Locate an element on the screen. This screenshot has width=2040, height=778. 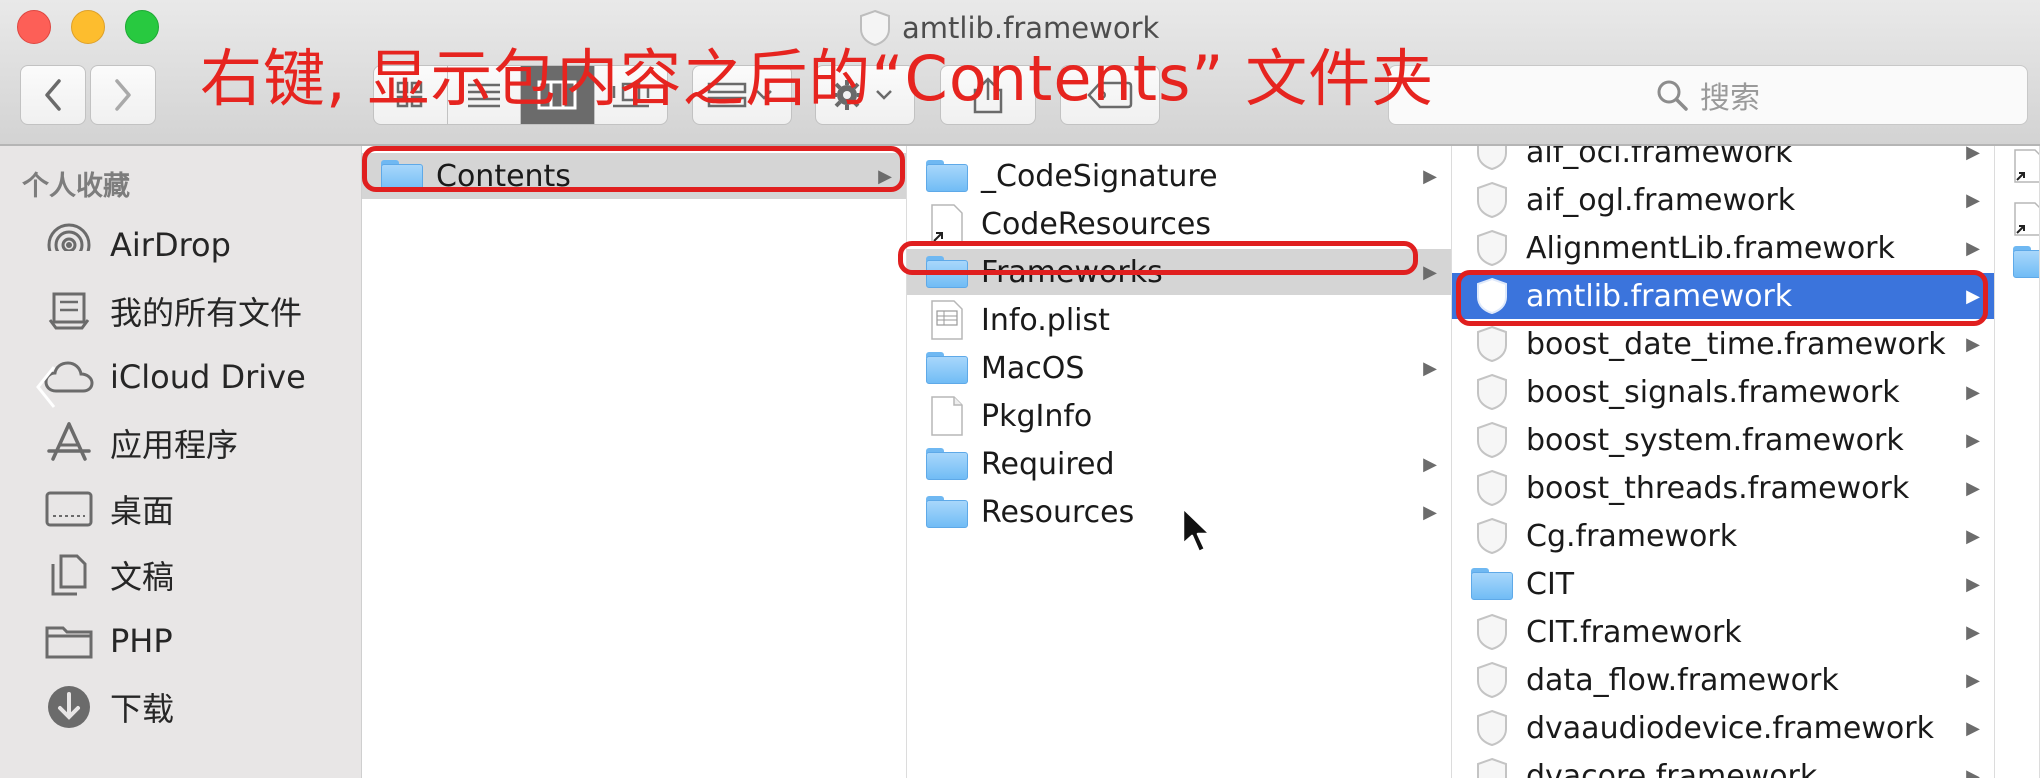
minimize-window-button is located at coordinates (88, 27).